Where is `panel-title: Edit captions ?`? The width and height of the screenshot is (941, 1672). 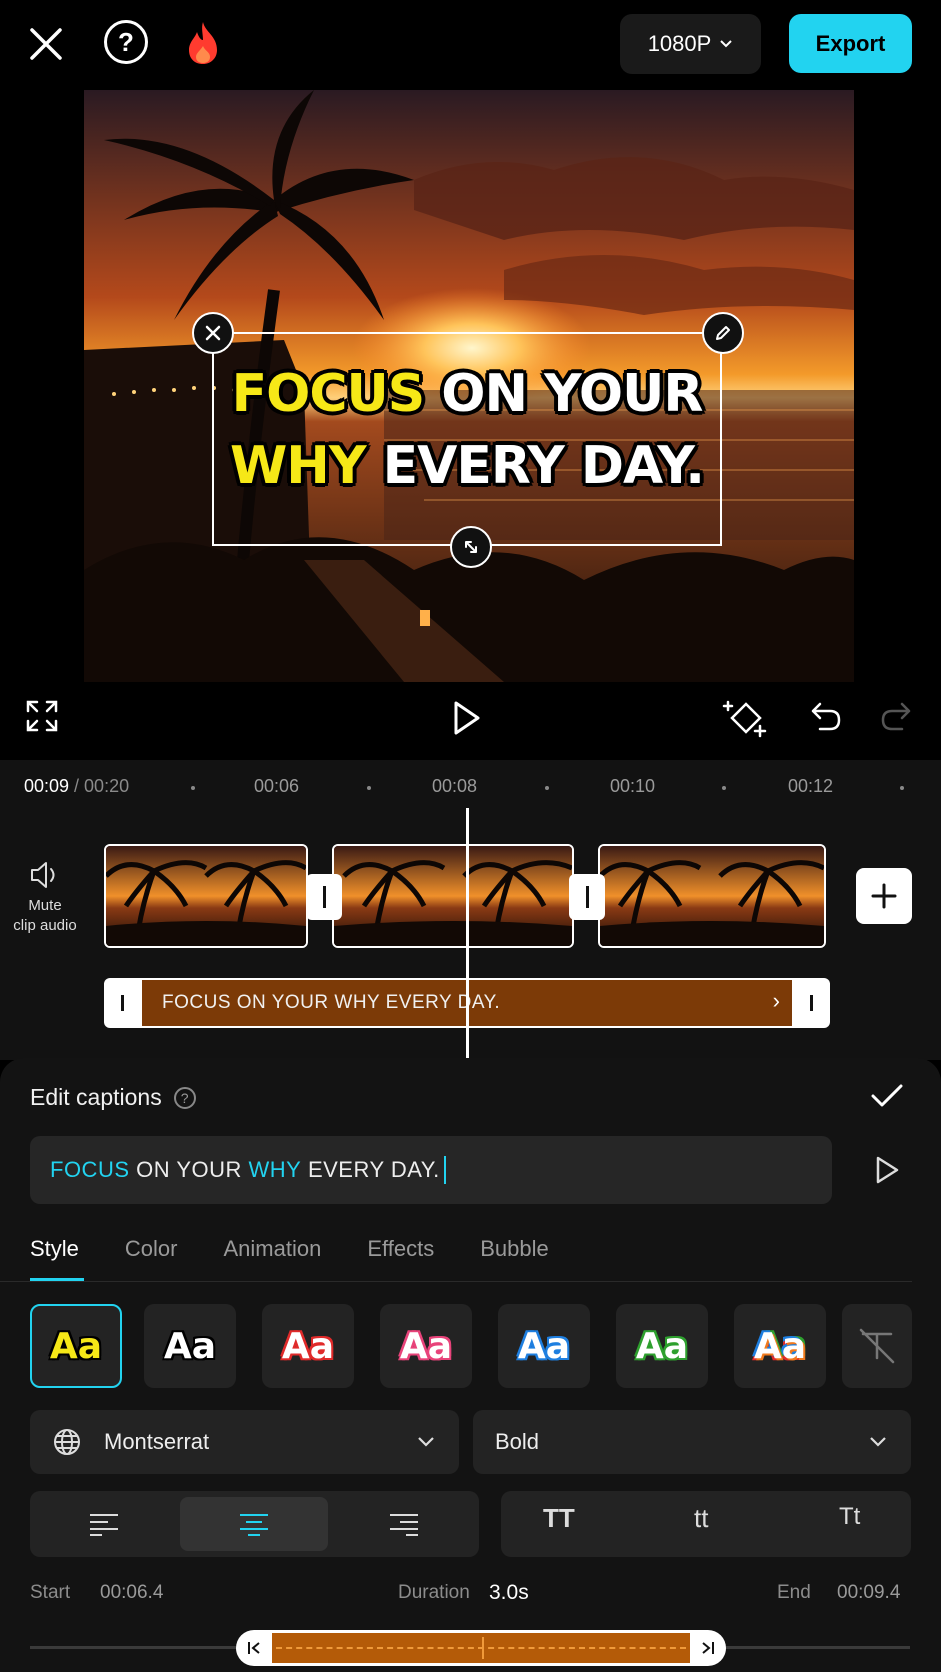 panel-title: Edit captions ? is located at coordinates (113, 1097).